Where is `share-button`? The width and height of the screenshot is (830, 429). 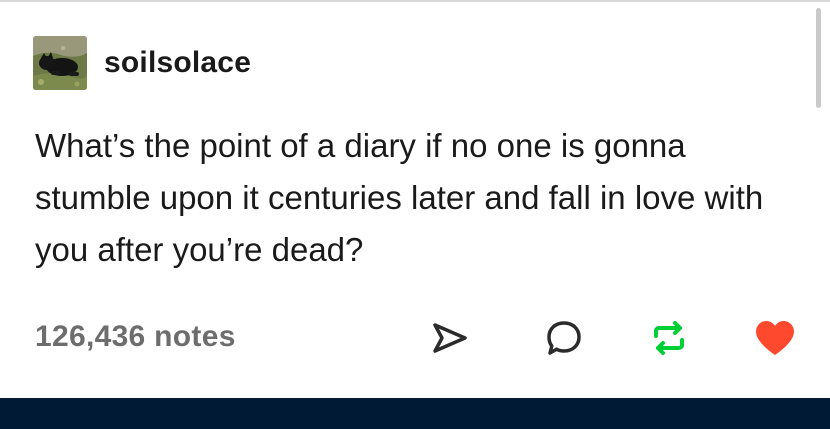 share-button is located at coordinates (450, 338).